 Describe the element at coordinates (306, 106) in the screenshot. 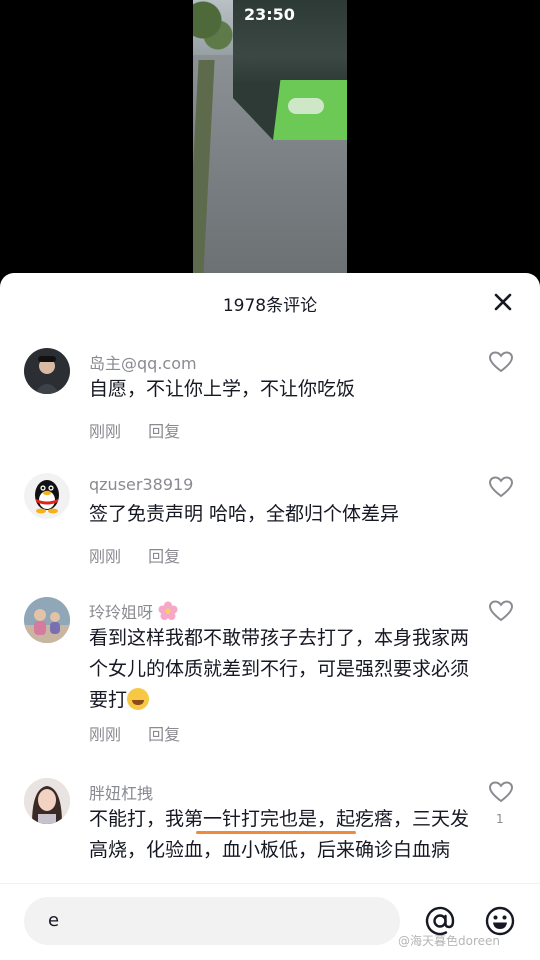

I see `bus-headlight-image` at that location.